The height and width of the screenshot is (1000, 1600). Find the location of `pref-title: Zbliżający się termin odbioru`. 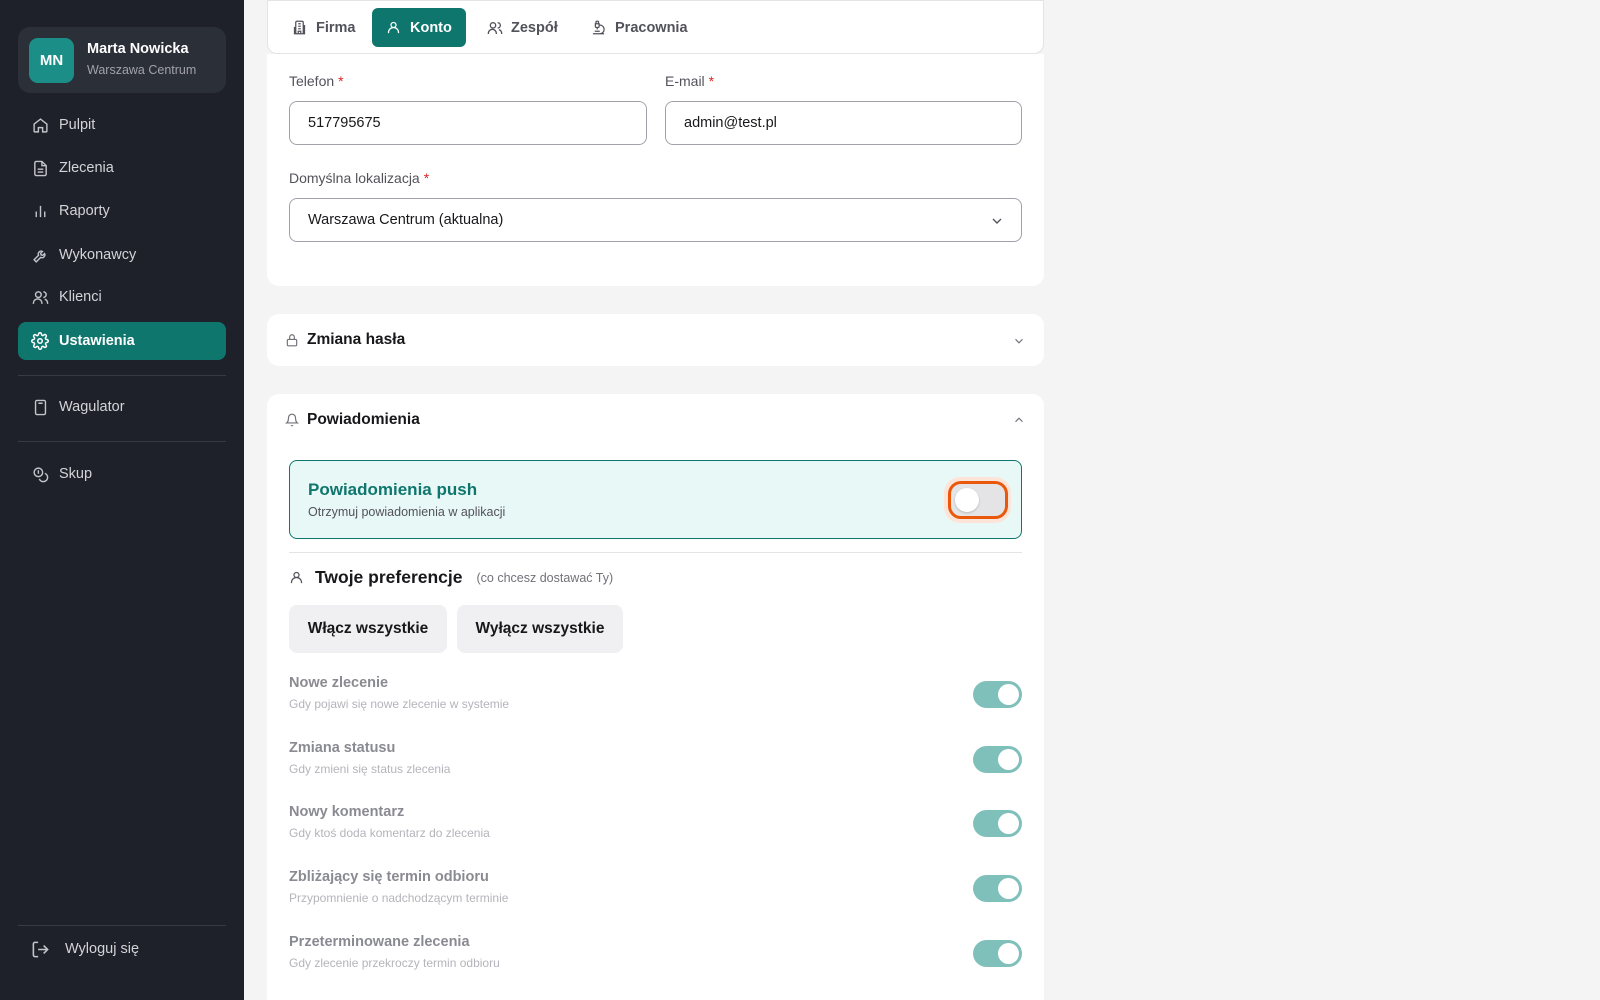

pref-title: Zbliżający się termin odbioru is located at coordinates (389, 877).